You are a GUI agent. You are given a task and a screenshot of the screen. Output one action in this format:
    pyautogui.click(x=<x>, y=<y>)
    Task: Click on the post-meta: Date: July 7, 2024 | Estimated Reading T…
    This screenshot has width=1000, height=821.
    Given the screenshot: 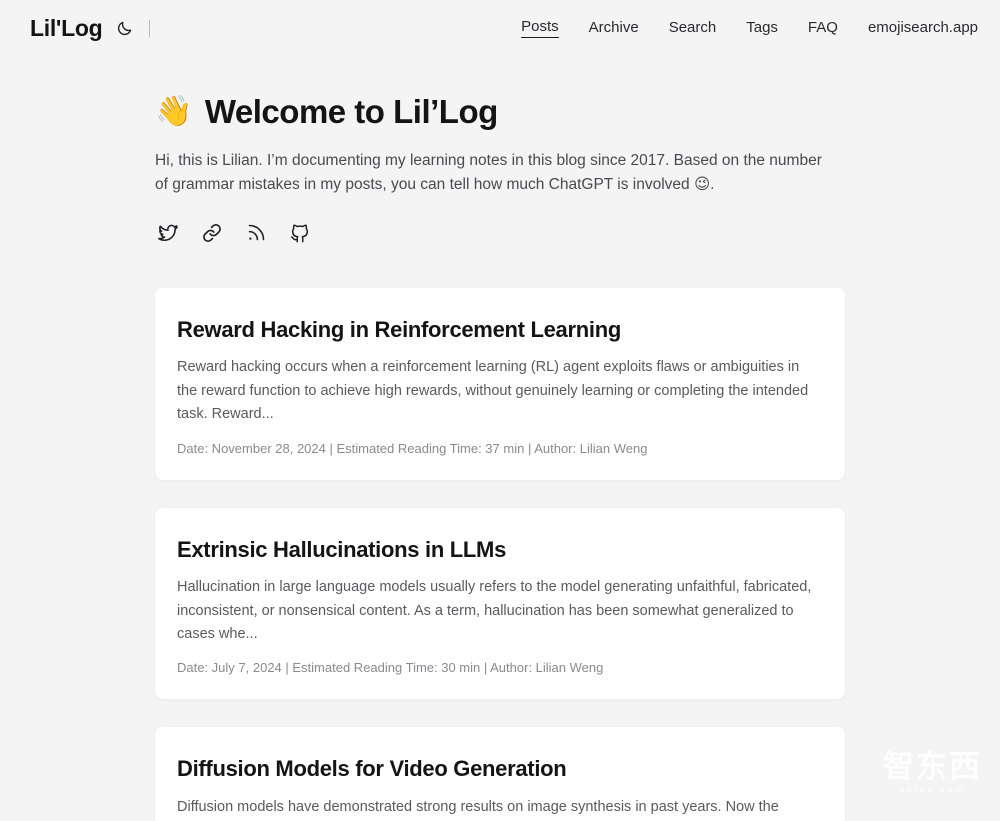 What is the action you would take?
    pyautogui.click(x=390, y=668)
    